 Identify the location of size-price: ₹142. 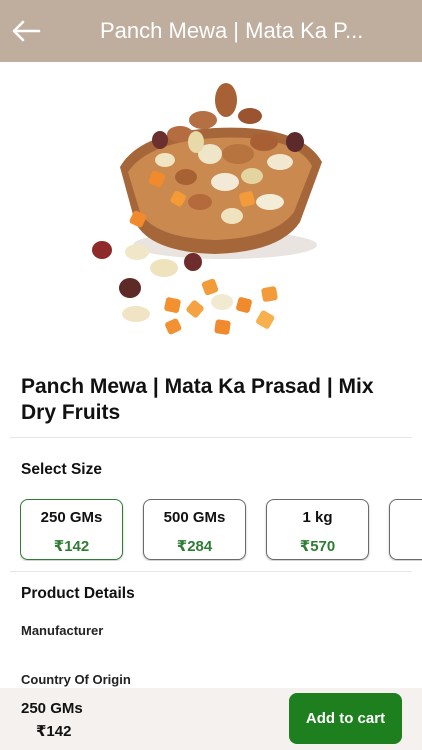
(71, 546).